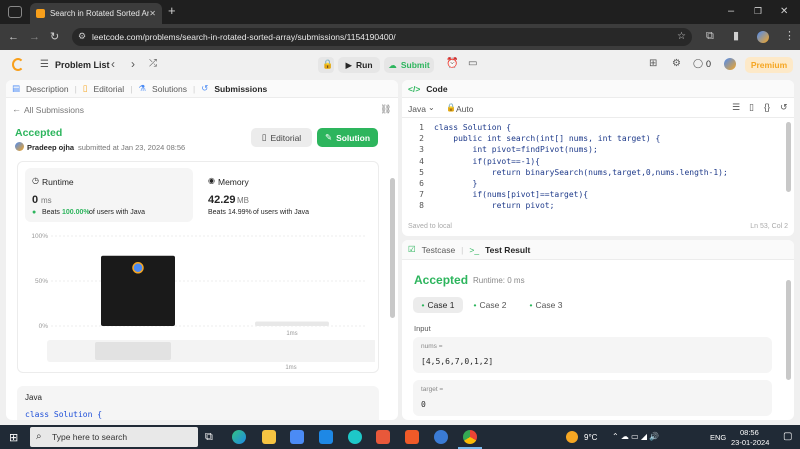 The height and width of the screenshot is (449, 800). Describe the element at coordinates (209, 437) in the screenshot. I see `task-view-icon: ⧉` at that location.